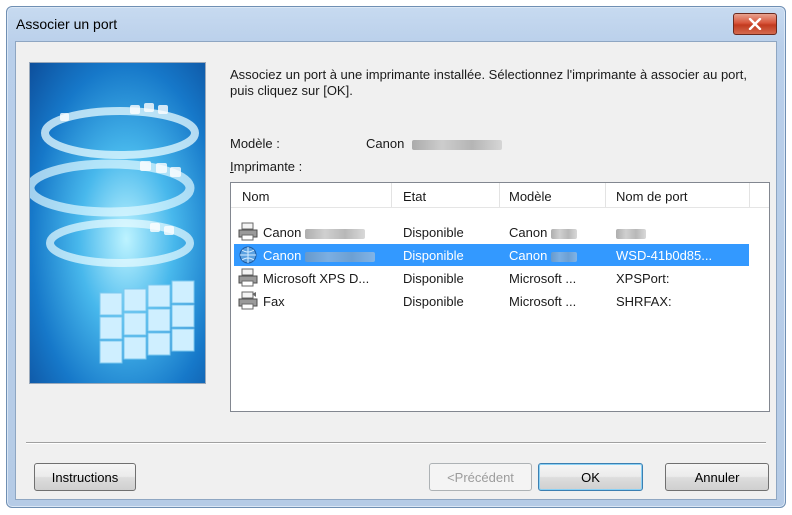 The image size is (792, 515). What do you see at coordinates (114, 233) in the screenshot?
I see `printer-rings-illustration-icon` at bounding box center [114, 233].